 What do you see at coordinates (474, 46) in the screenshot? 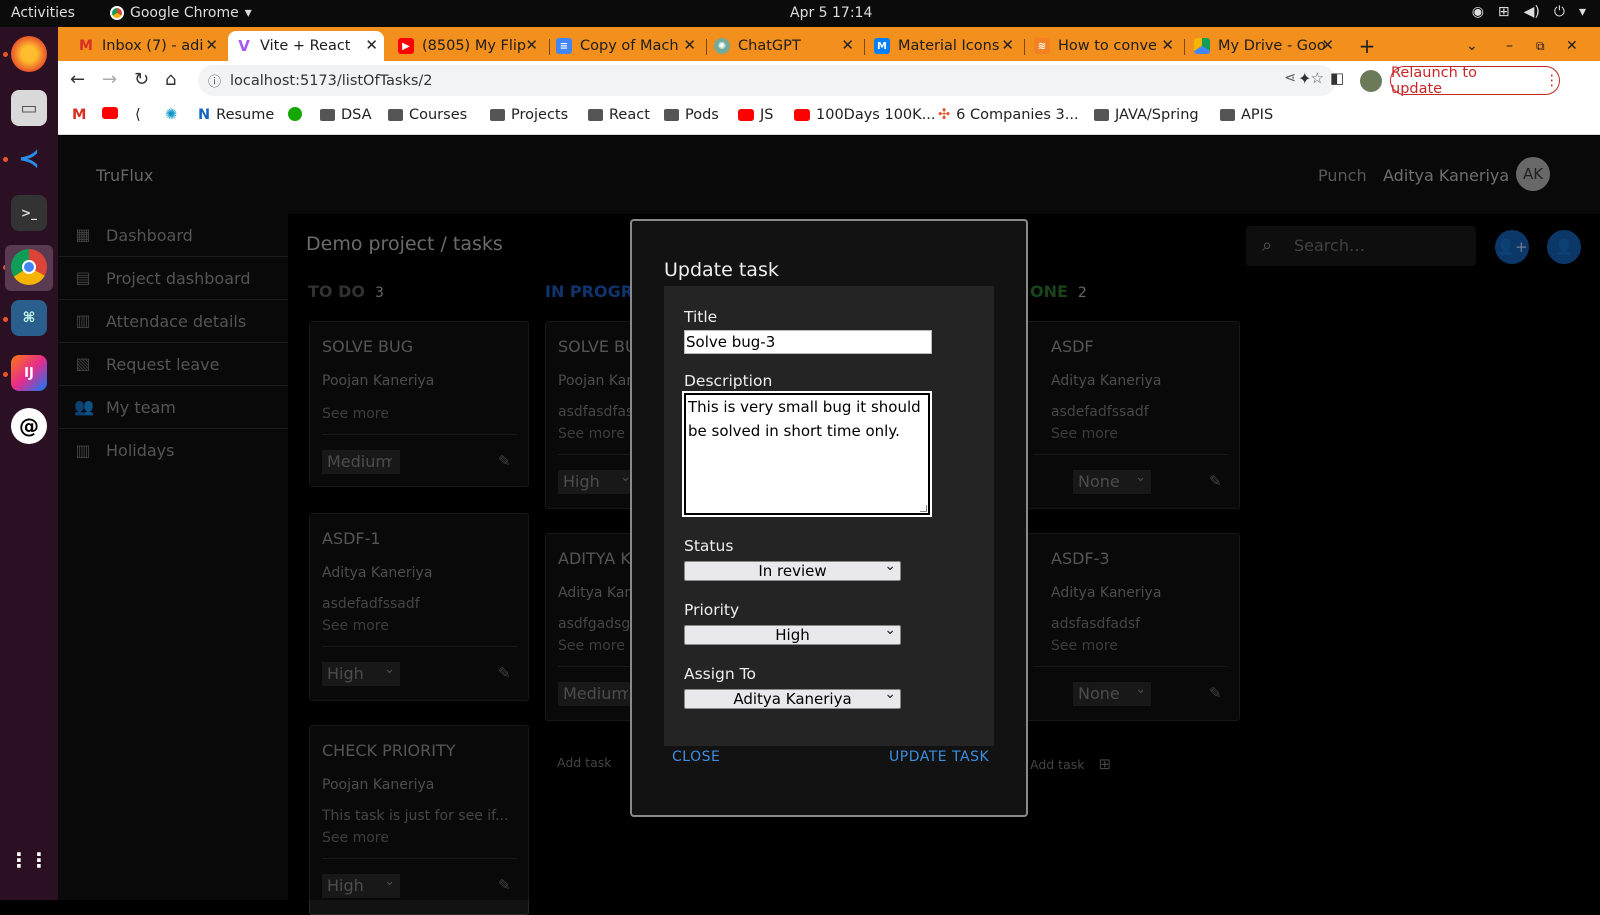
I see `tab-label: (8505) My Flip` at bounding box center [474, 46].